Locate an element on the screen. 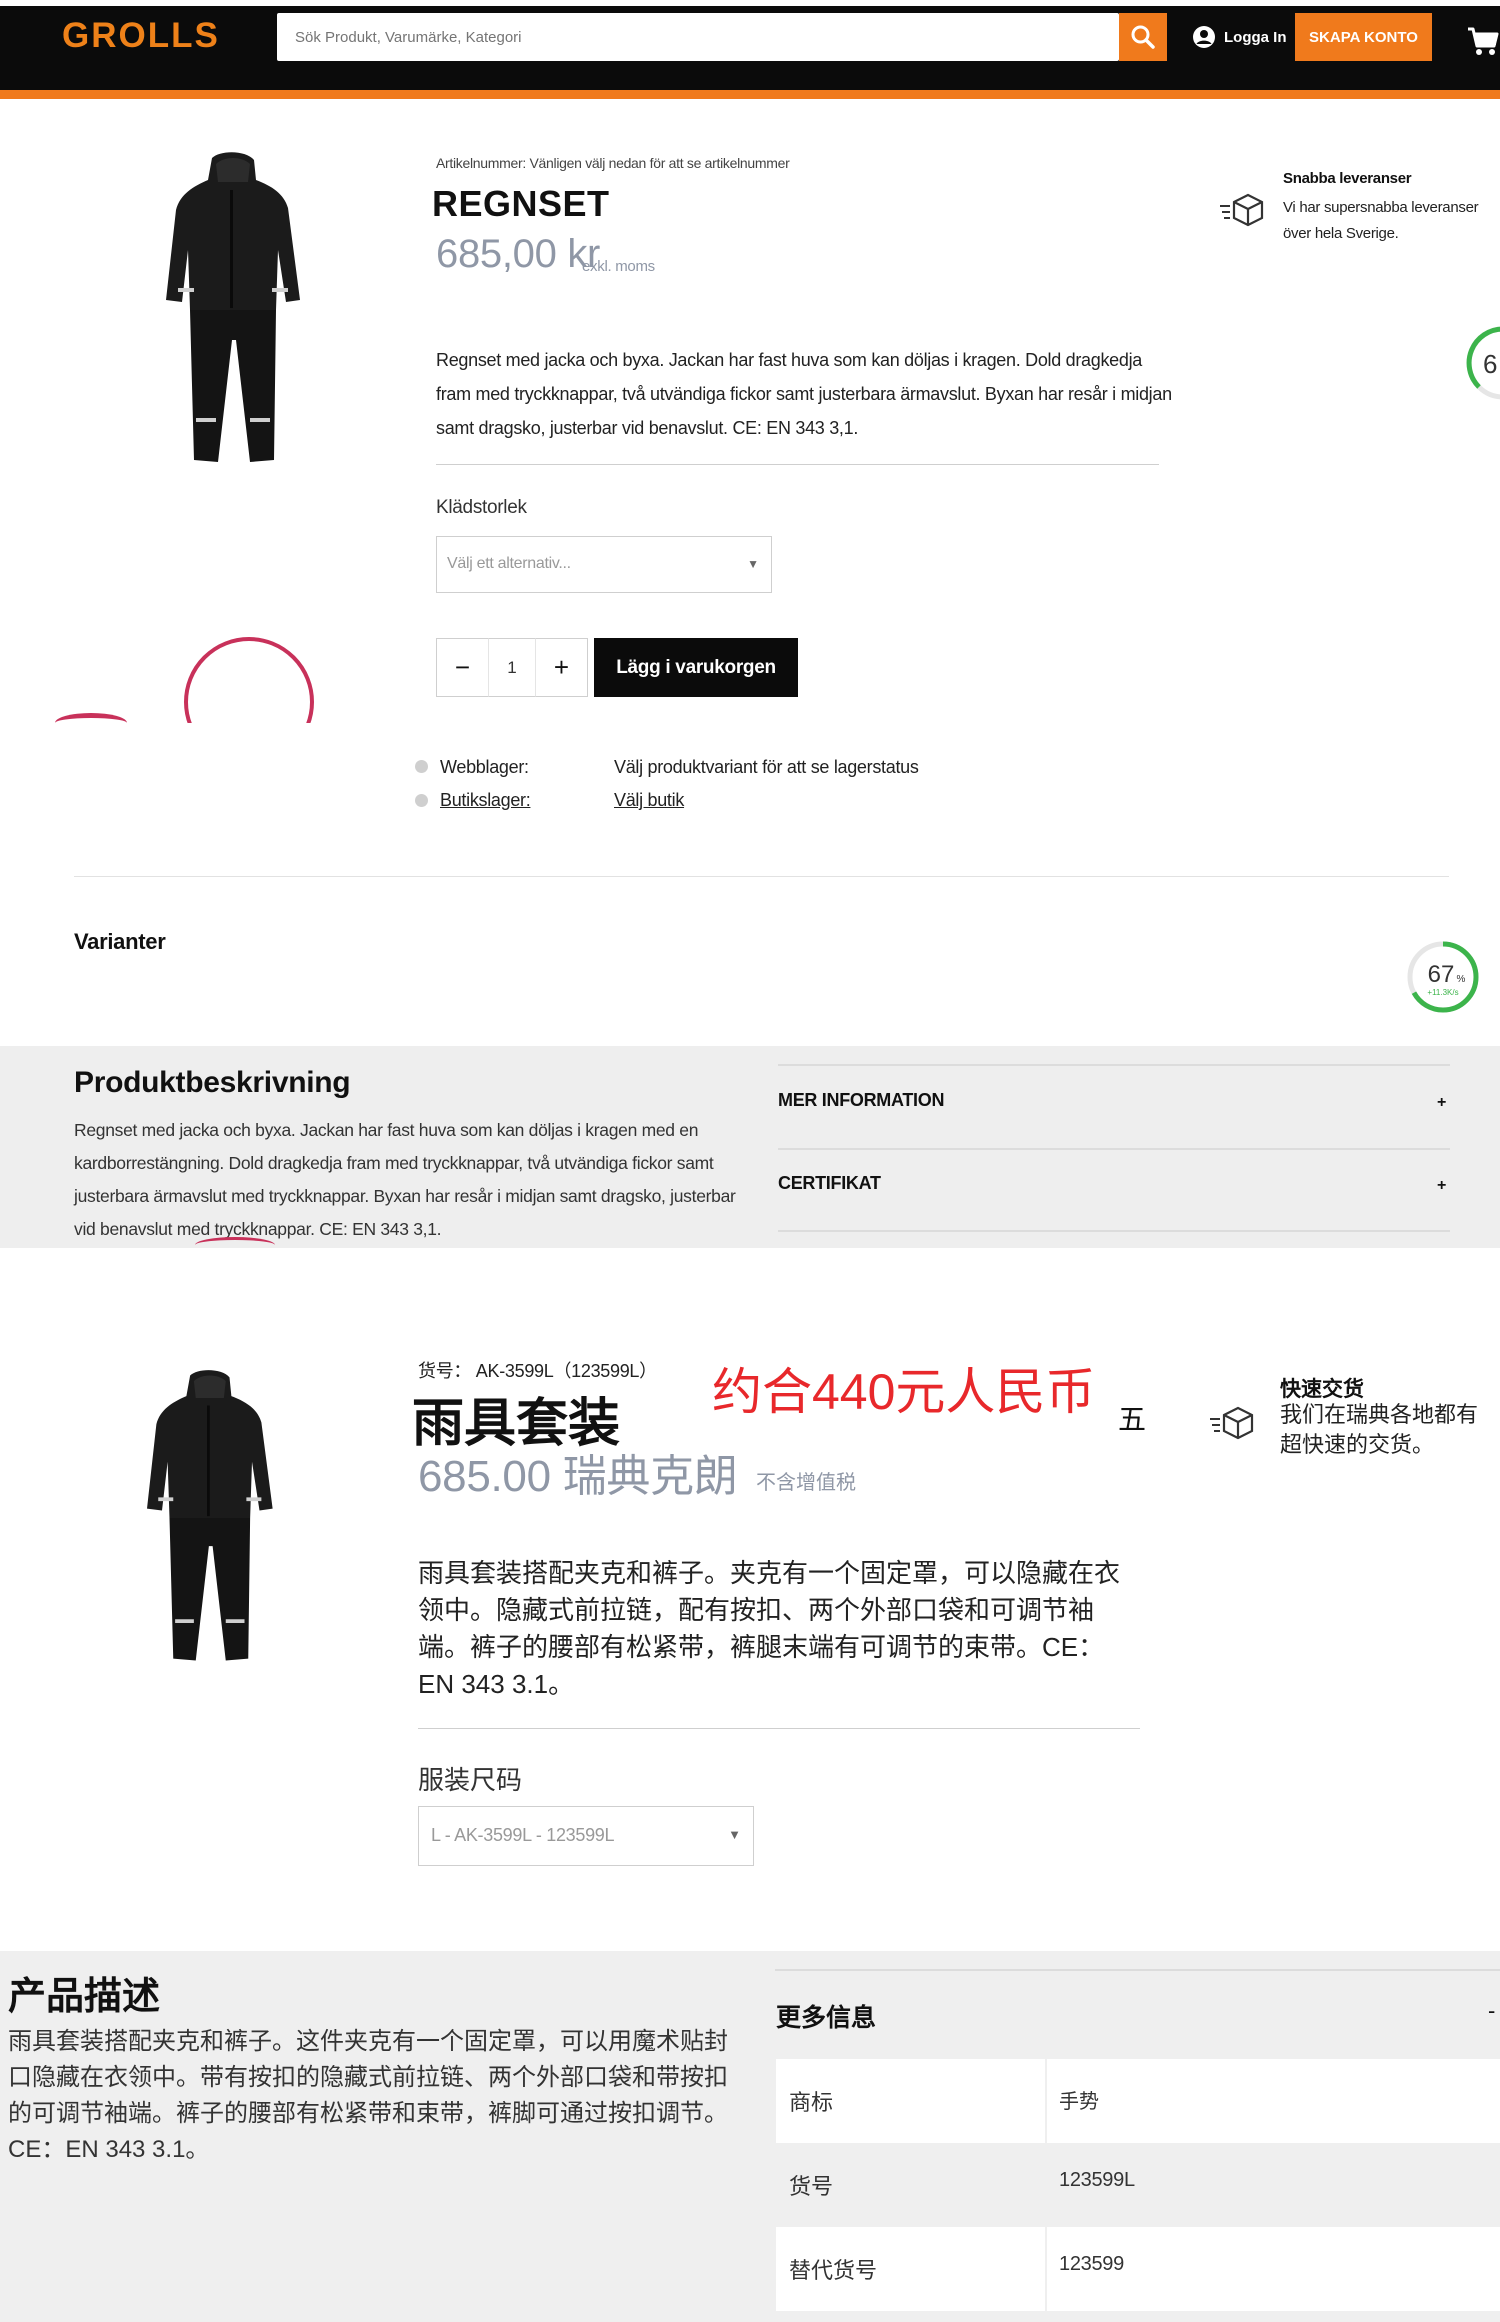 Image resolution: width=1500 pixels, height=2322 pixels. stray-character: 五 is located at coordinates (1132, 1419).